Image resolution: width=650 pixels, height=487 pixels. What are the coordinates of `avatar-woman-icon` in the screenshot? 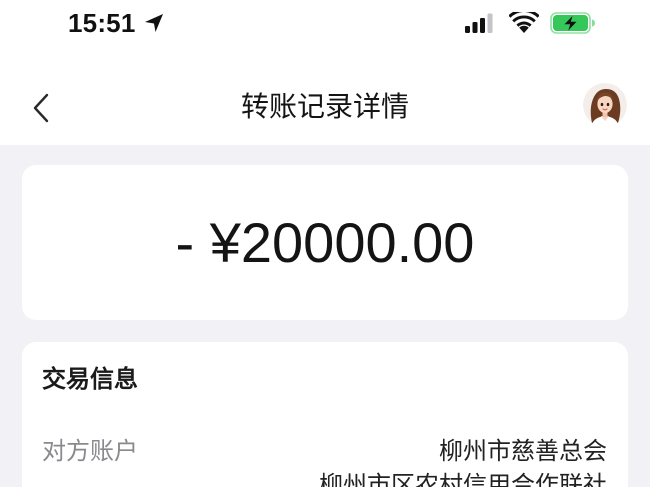 It's located at (605, 105).